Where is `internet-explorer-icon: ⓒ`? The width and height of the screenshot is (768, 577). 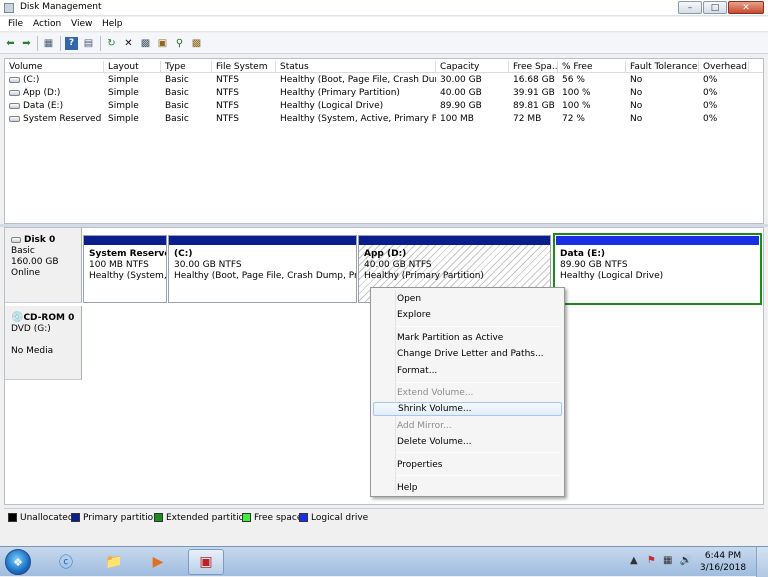 internet-explorer-icon: ⓒ is located at coordinates (66, 562).